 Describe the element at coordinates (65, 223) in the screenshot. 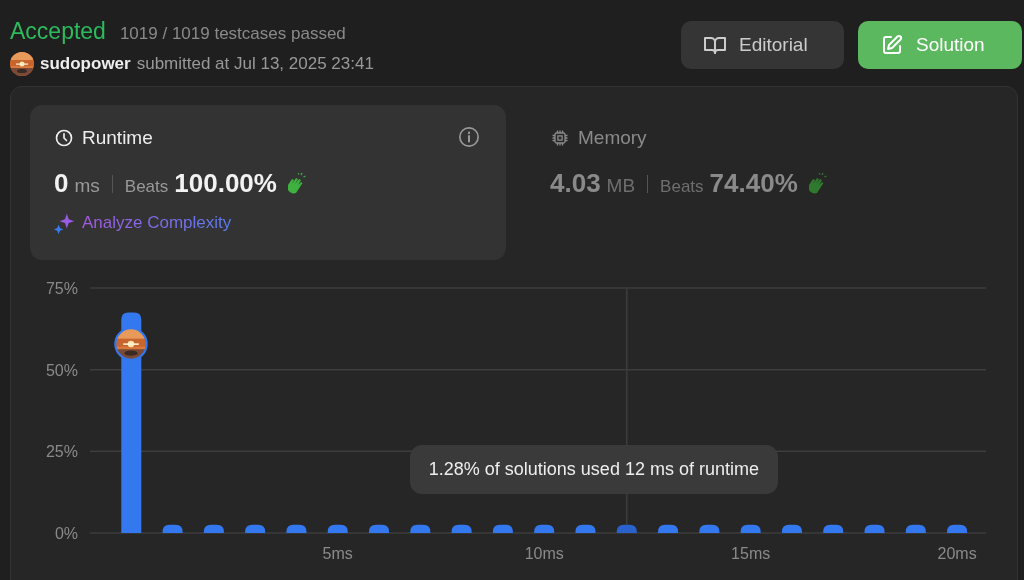

I see `sparkle-icon` at that location.